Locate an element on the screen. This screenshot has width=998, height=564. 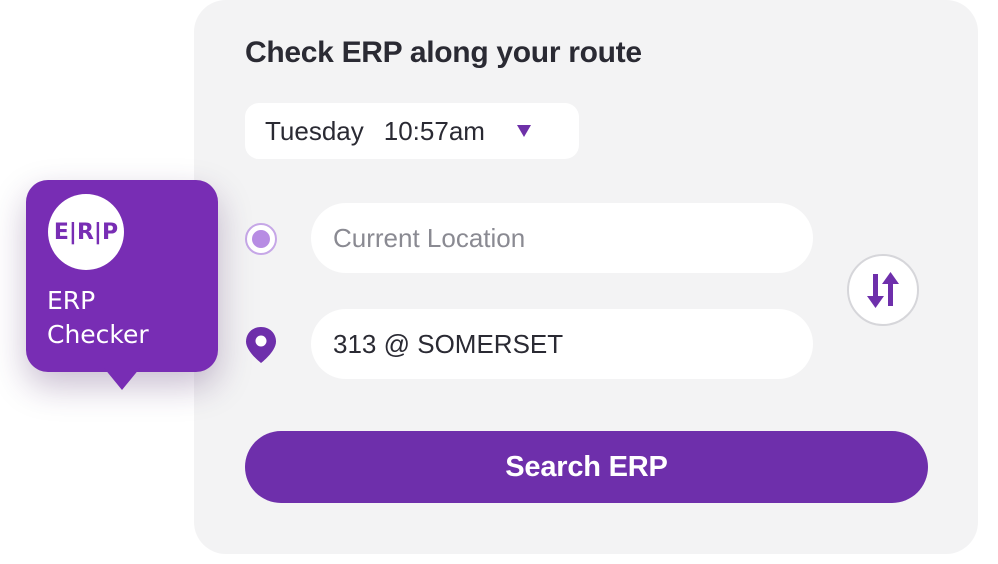
location-pin-icon is located at coordinates (261, 345).